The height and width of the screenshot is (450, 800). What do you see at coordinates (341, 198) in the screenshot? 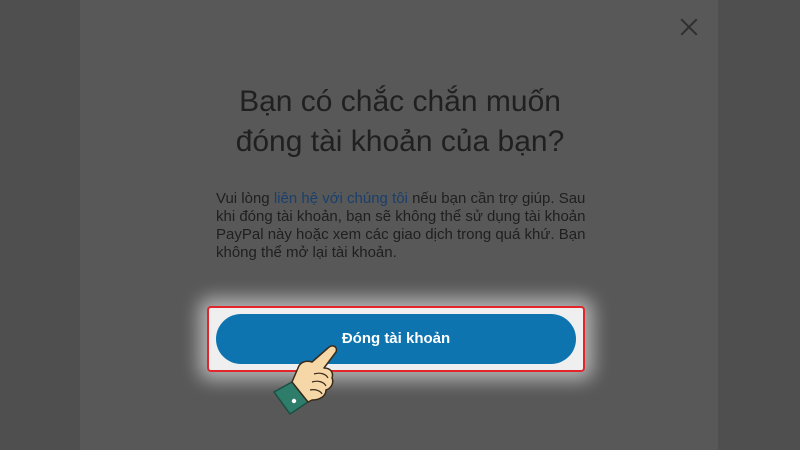
I see `contact-us-link: liên hệ với chúng tôi` at bounding box center [341, 198].